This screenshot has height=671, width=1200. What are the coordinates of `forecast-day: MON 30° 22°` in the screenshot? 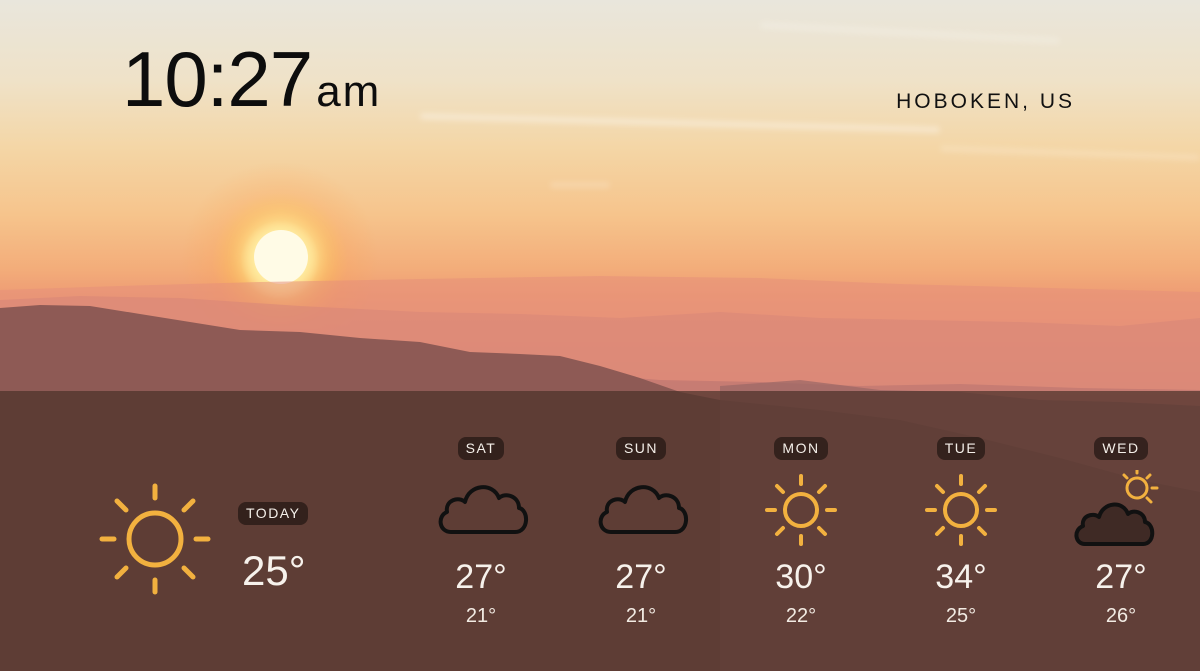 It's located at (801, 531).